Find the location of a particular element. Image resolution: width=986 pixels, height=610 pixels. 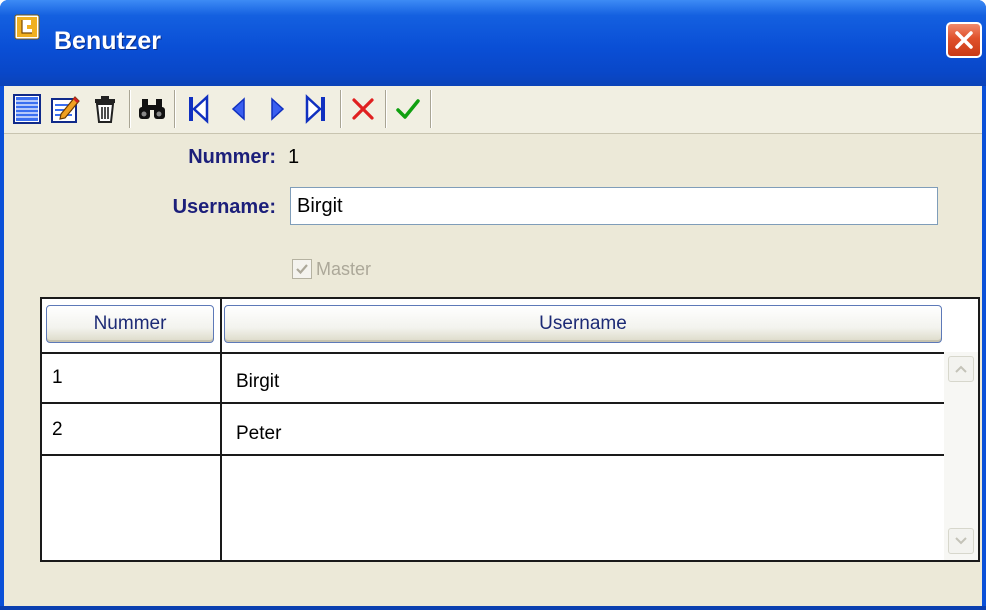

binoculars-search-icon is located at coordinates (152, 109).